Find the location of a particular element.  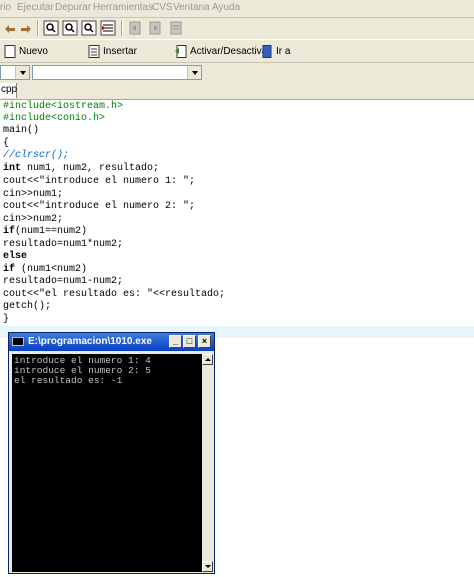

menu-item-rio: rio is located at coordinates (5, 7).